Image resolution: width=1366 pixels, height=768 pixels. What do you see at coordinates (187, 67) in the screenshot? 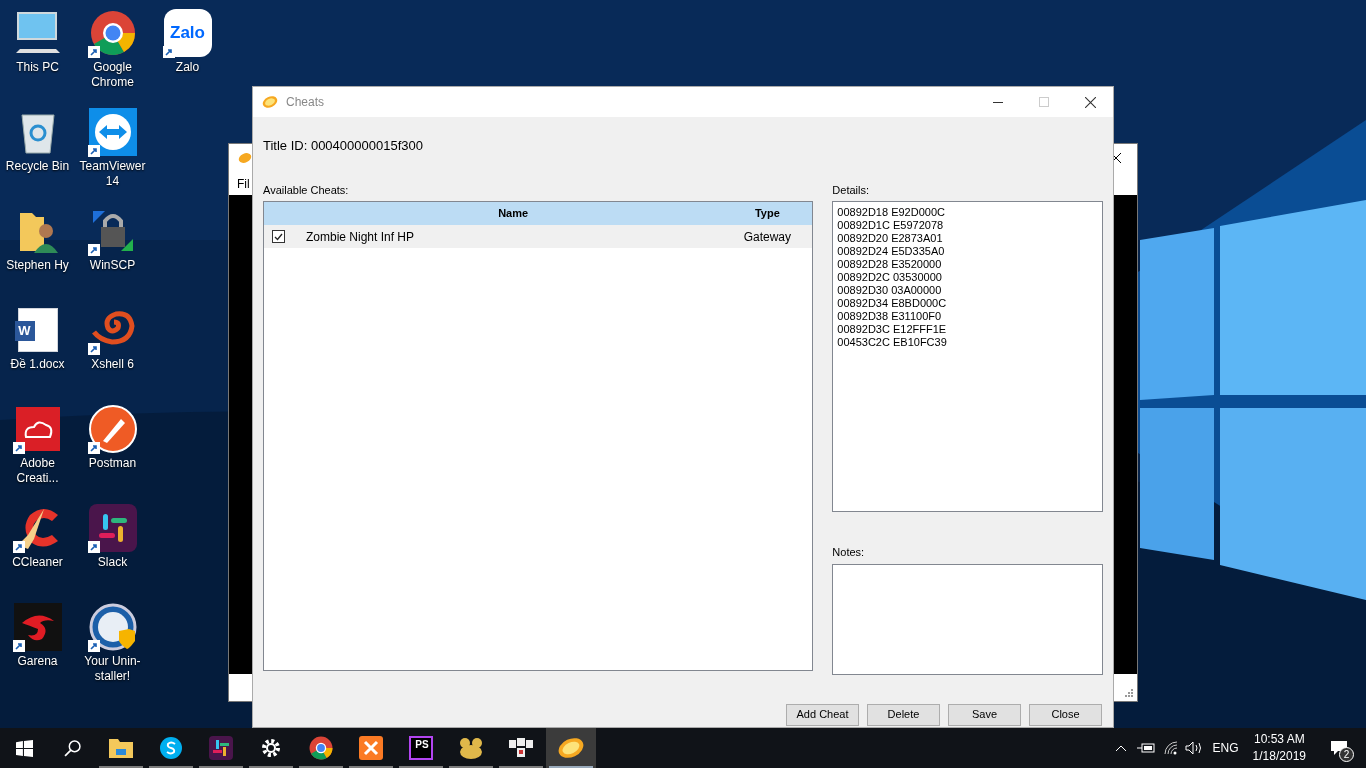
I see `desktop-icon-label: Zalo` at bounding box center [187, 67].